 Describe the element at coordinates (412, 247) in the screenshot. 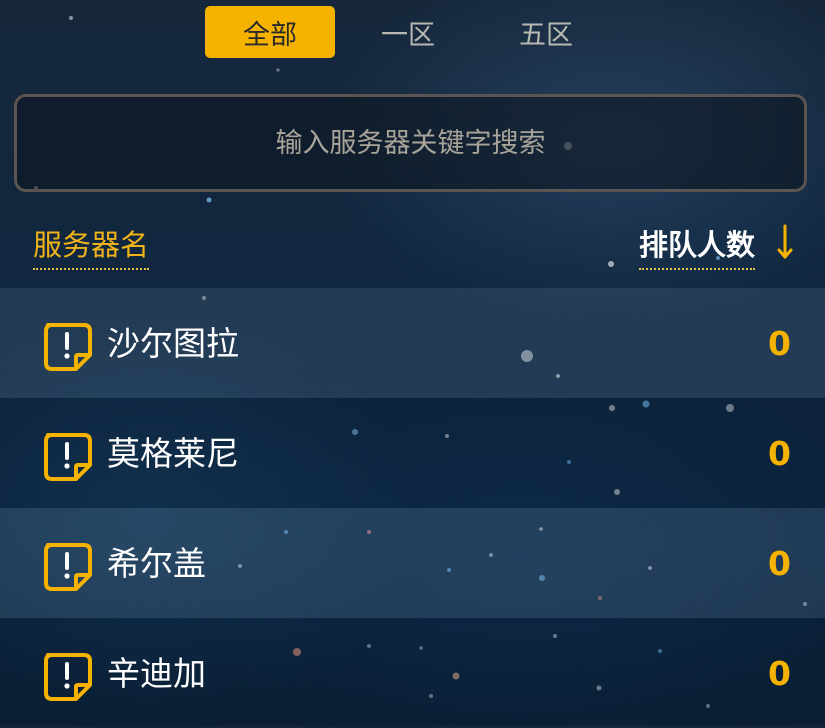

I see `list-header: 服务器名 排队人数` at that location.